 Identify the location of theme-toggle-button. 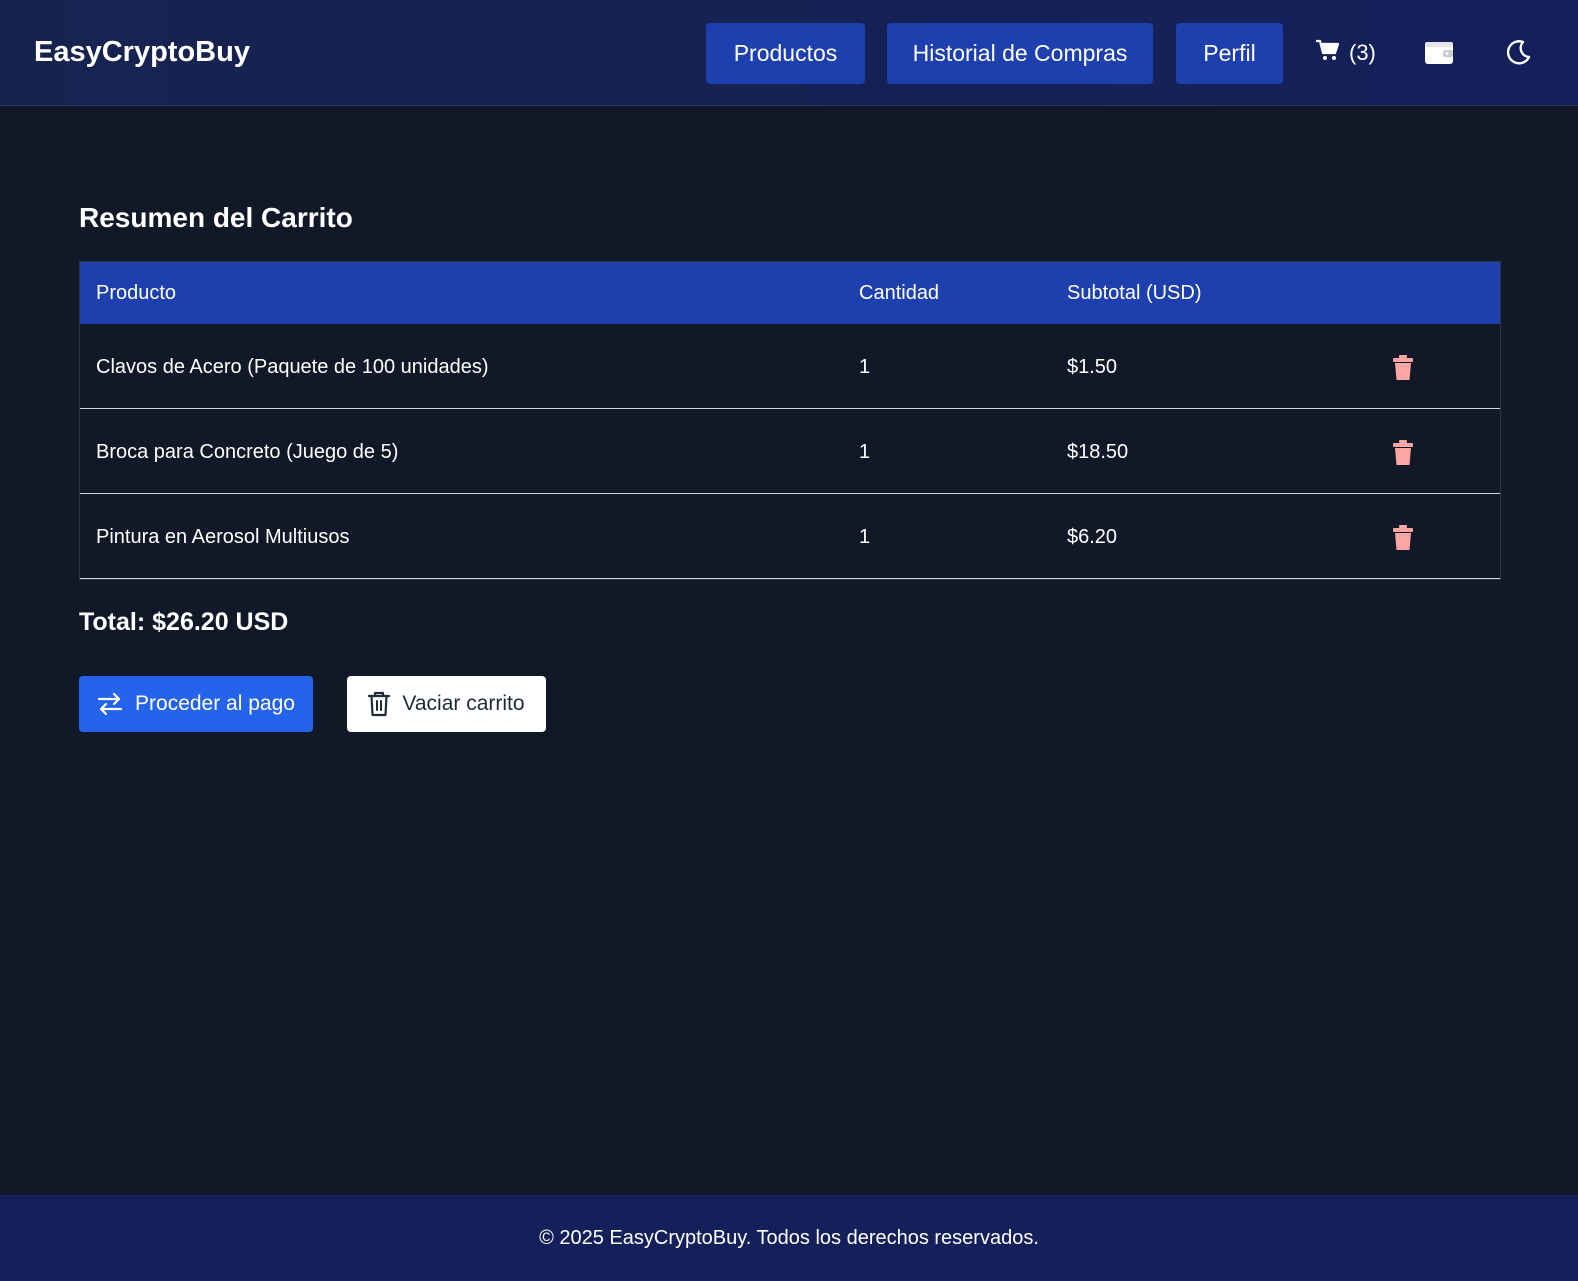
(1518, 54).